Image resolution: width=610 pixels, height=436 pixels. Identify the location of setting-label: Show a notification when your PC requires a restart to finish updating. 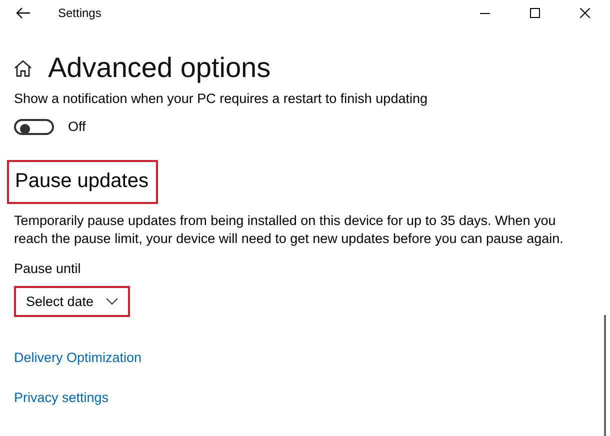
(221, 99).